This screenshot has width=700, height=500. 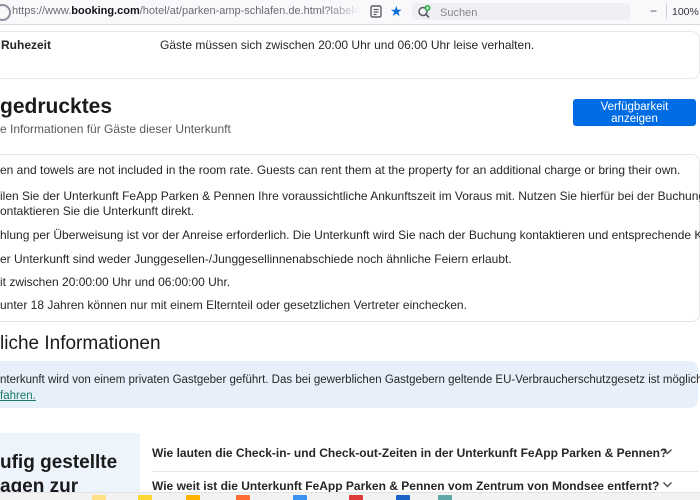 I want to click on search-bar, so click(x=521, y=12).